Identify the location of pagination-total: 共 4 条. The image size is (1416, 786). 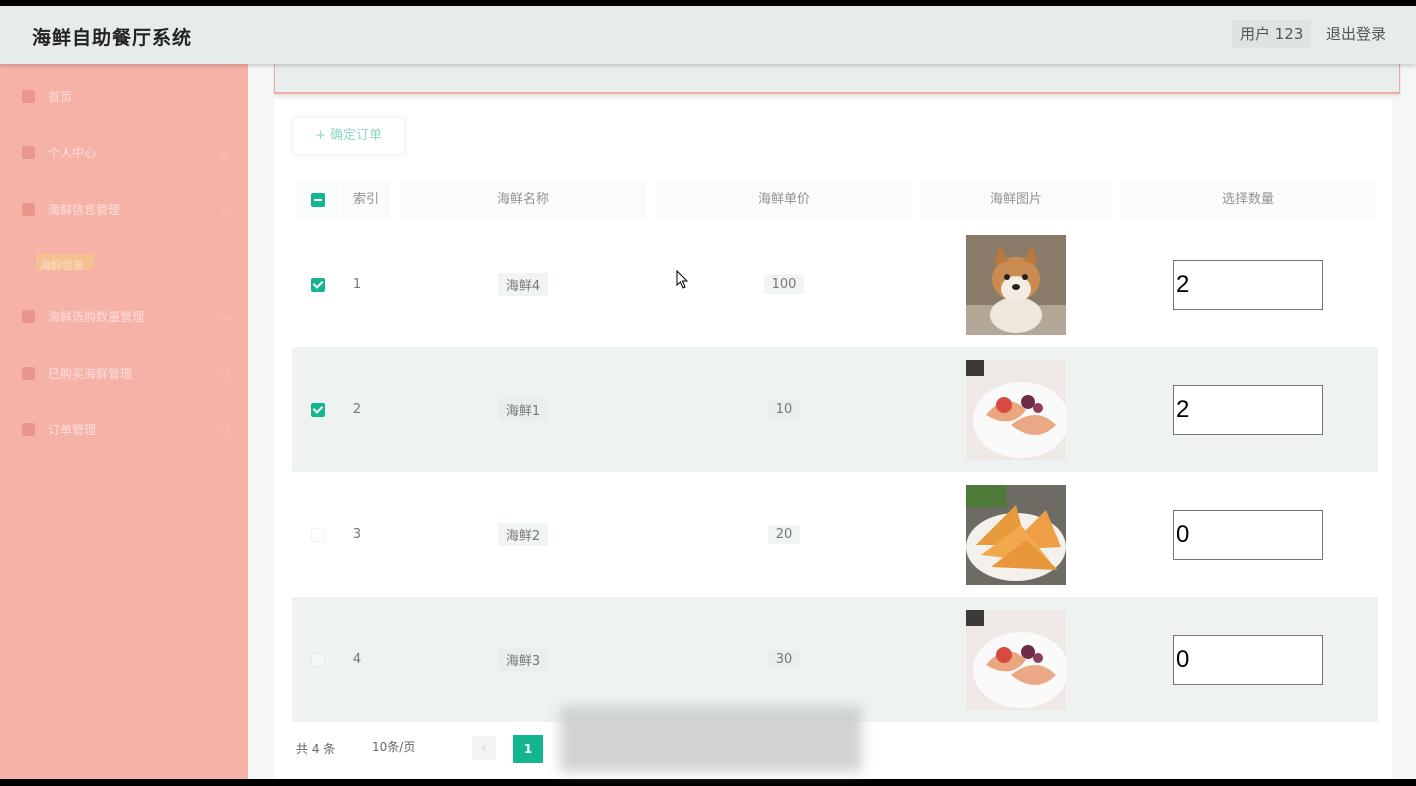
(316, 749).